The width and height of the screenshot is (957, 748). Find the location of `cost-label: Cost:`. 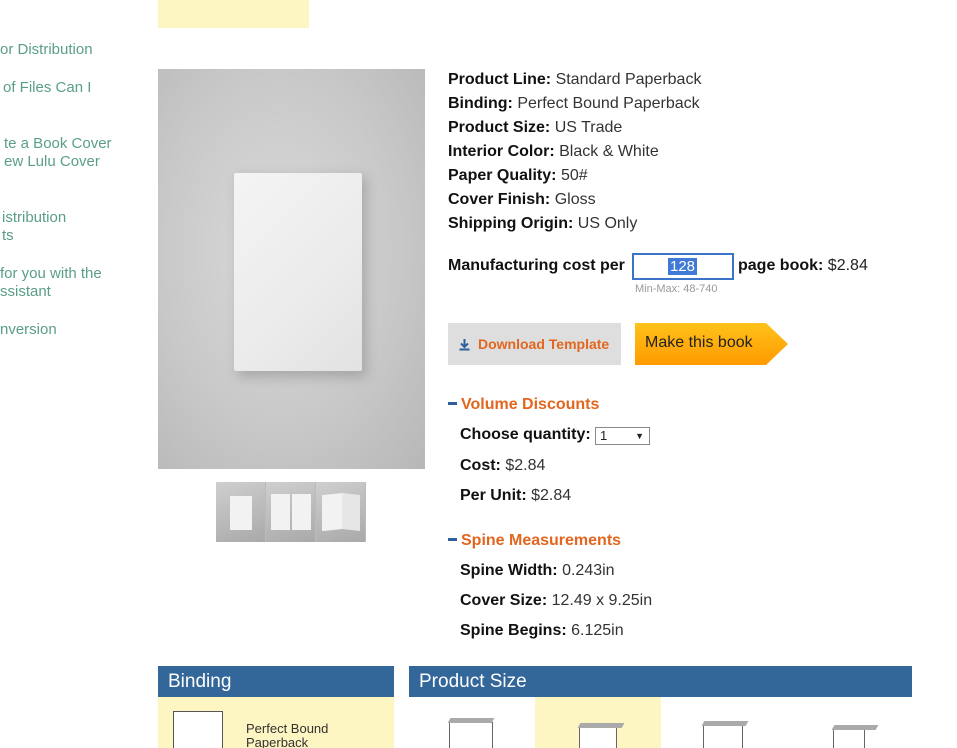

cost-label: Cost: is located at coordinates (480, 465).